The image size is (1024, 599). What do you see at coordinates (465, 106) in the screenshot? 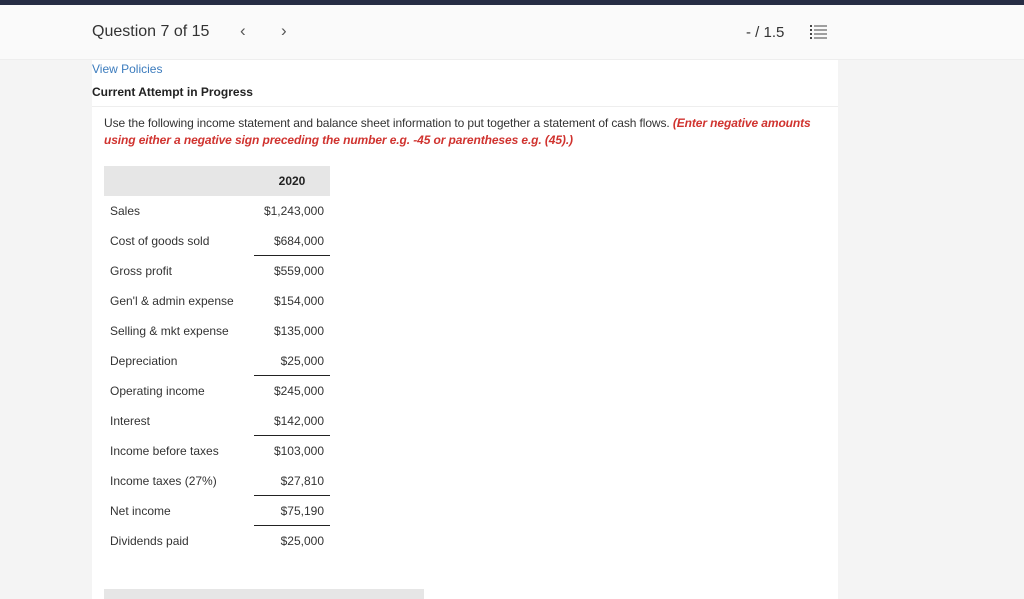
I see `section-divider` at bounding box center [465, 106].